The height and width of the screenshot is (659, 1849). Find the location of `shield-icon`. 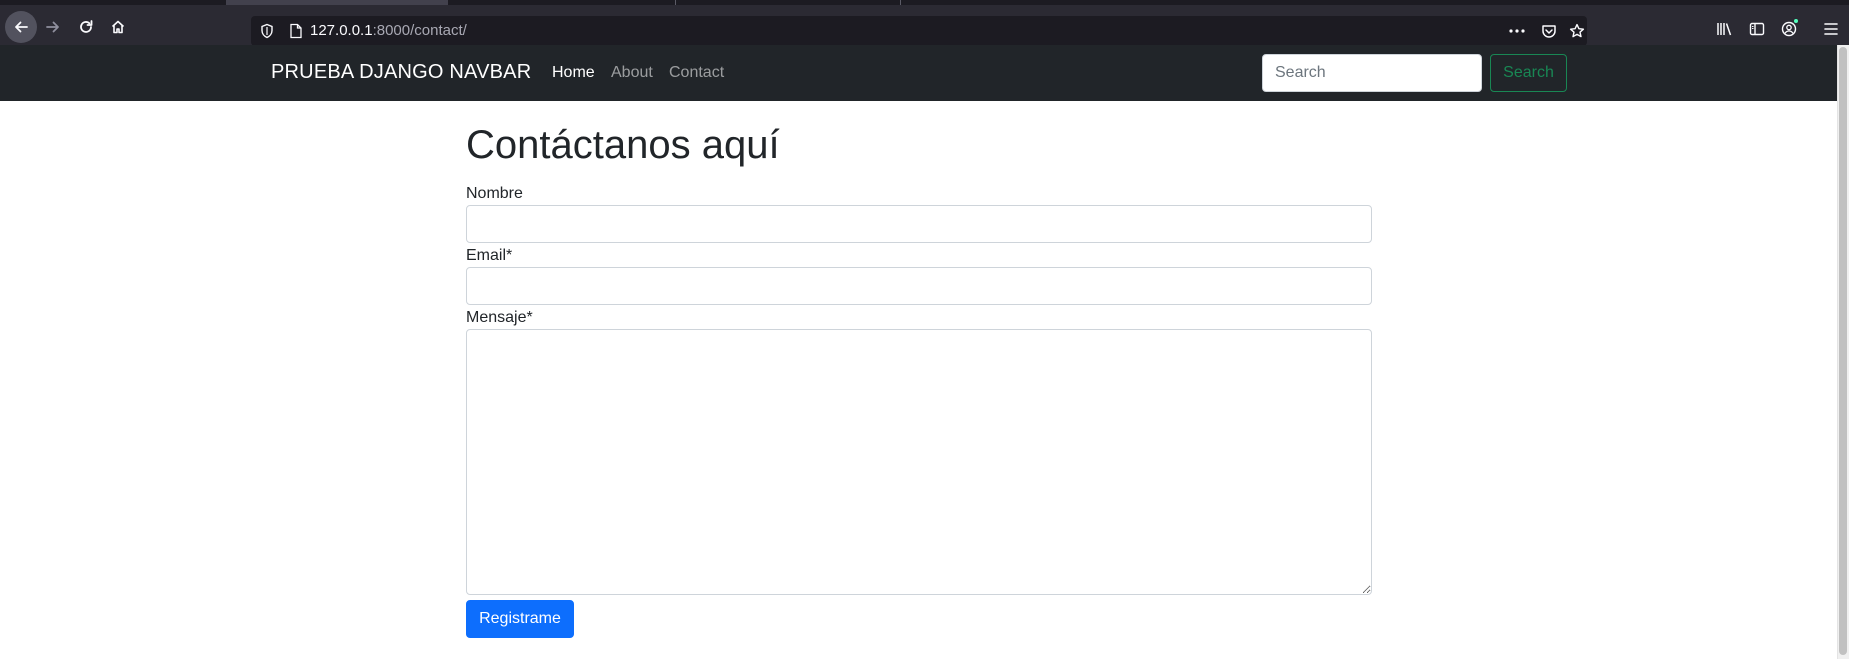

shield-icon is located at coordinates (267, 33).